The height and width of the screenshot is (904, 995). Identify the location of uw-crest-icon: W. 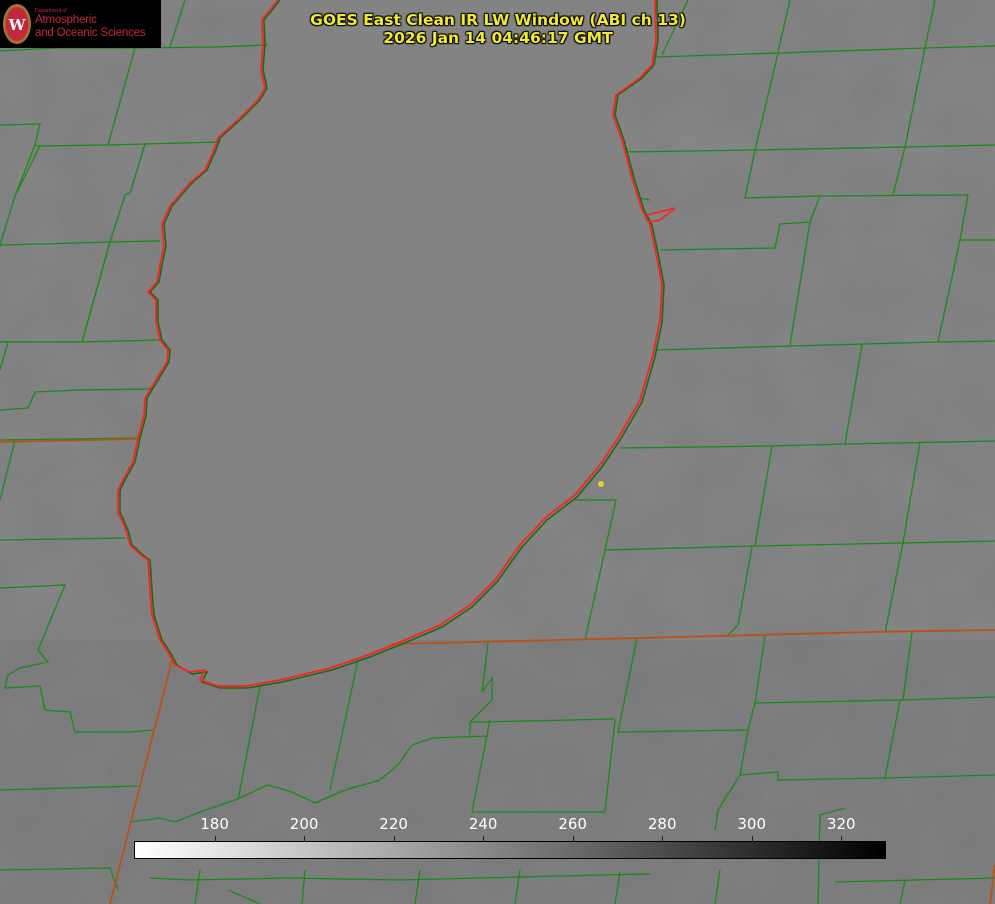
(17, 24).